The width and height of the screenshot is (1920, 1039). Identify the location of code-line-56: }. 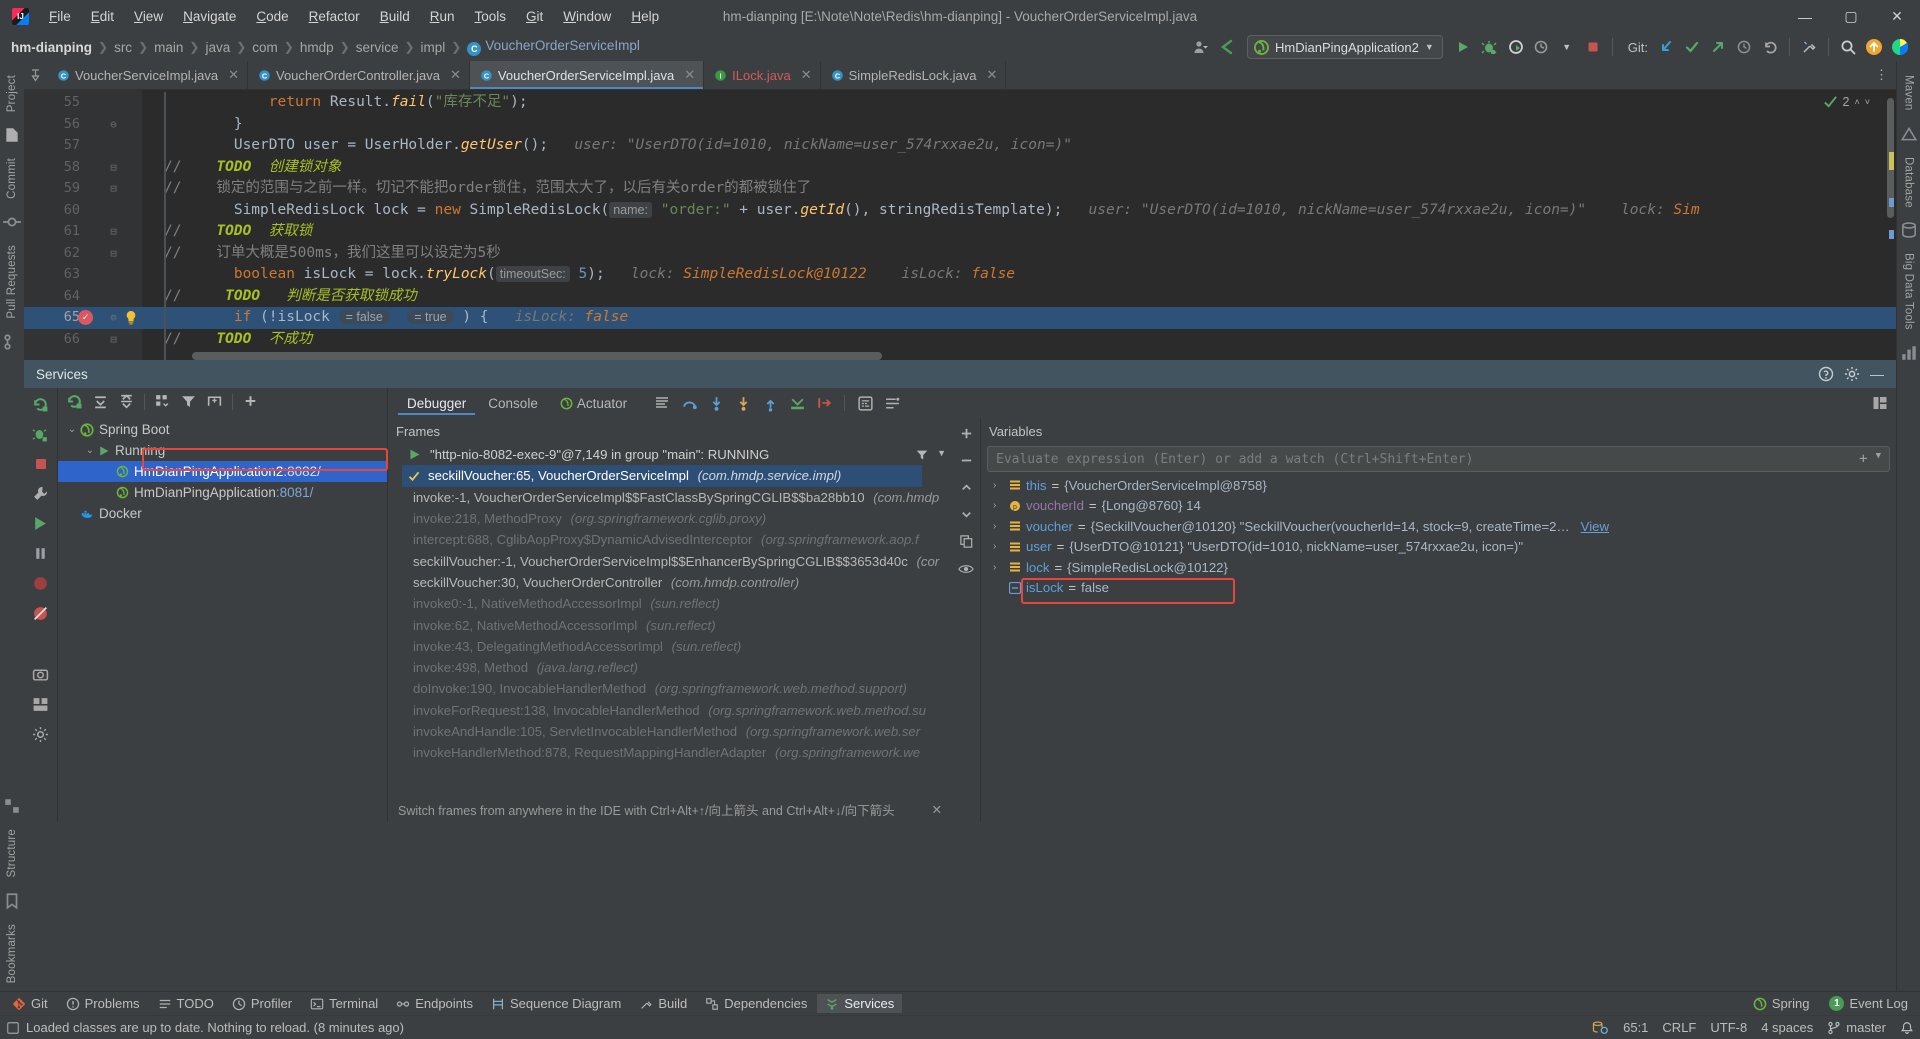
(203, 125).